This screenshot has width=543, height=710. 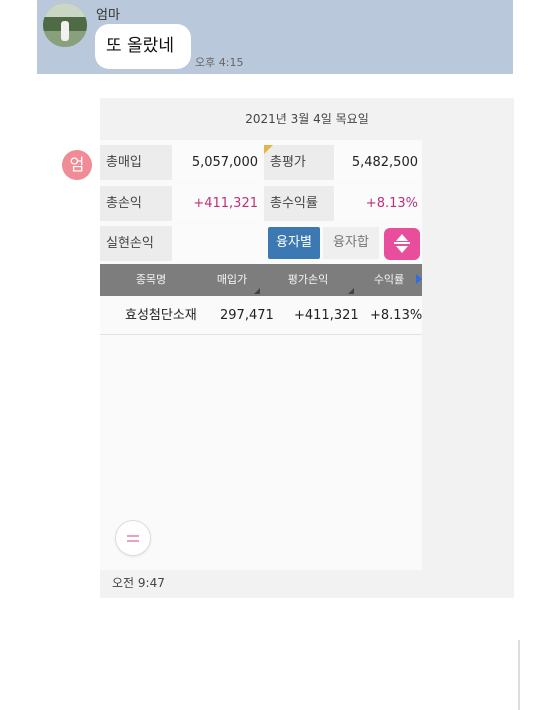 I want to click on table-cell-purchase-price: 297,471, so click(x=247, y=315).